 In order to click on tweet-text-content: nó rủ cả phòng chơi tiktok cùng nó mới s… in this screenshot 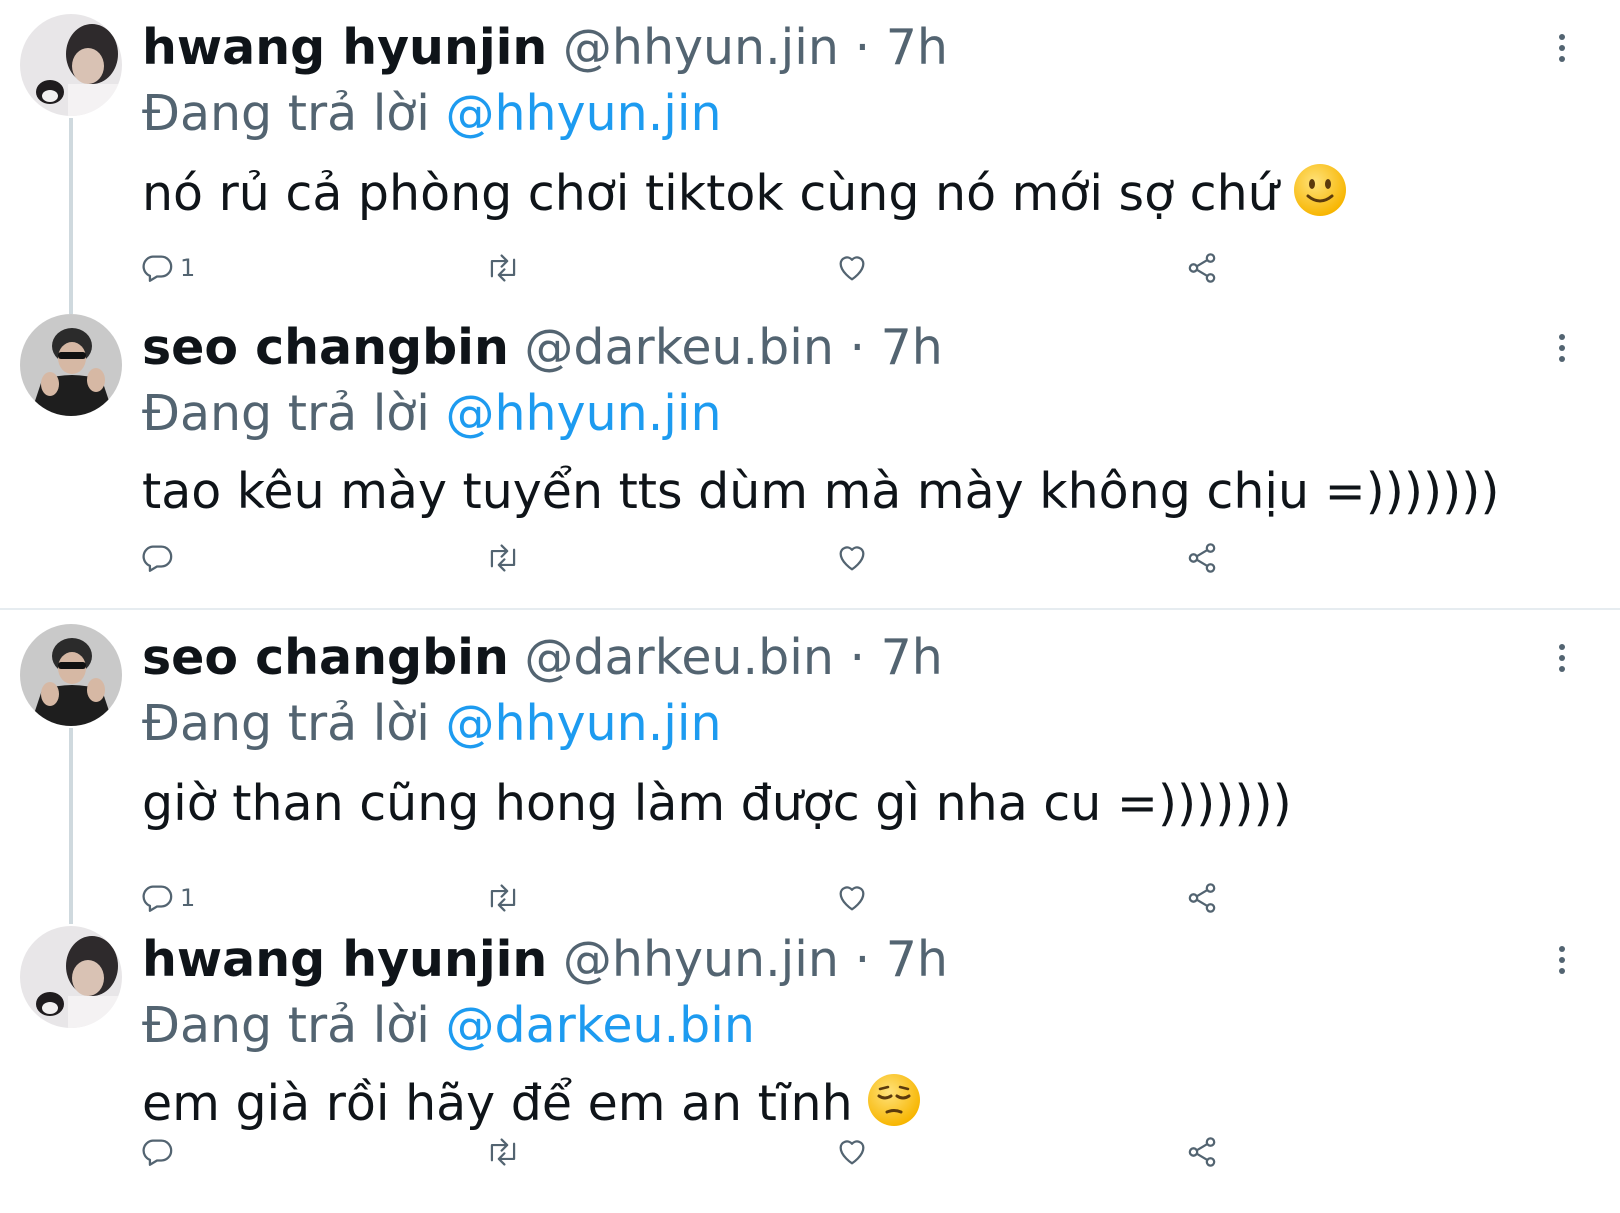, I will do `click(710, 193)`.